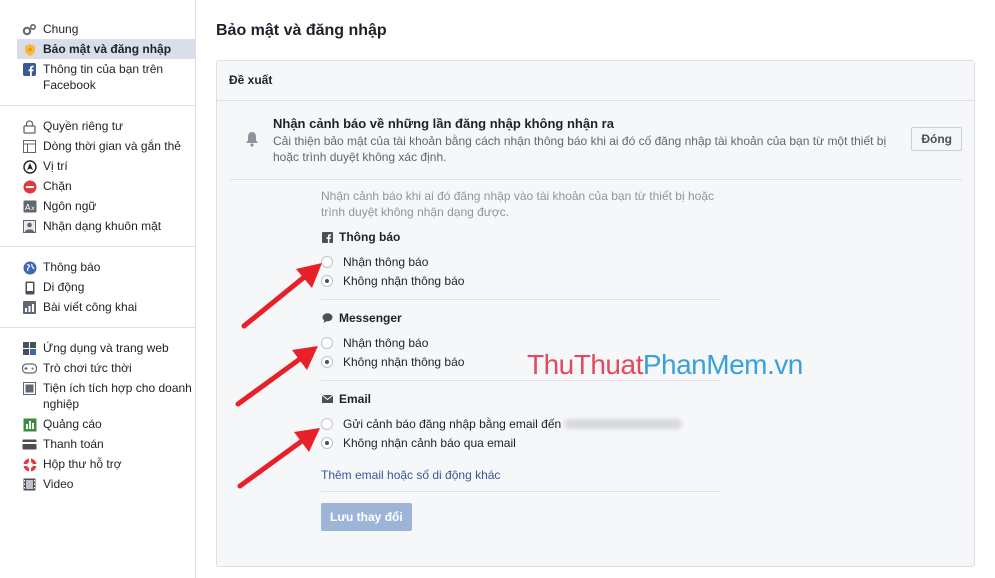 This screenshot has width=995, height=578. I want to click on sidebar-item-label: Tiện ích tích hợp cho doanh nghiệp, so click(117, 396).